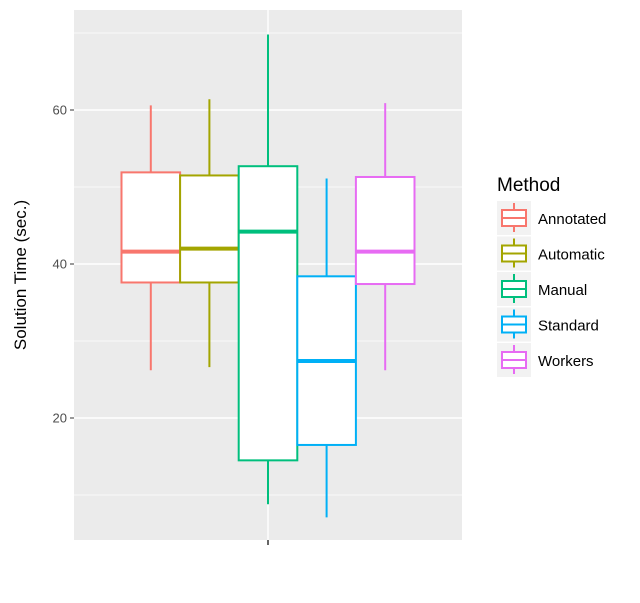  Describe the element at coordinates (568, 326) in the screenshot. I see `legend-label: Standard` at that location.